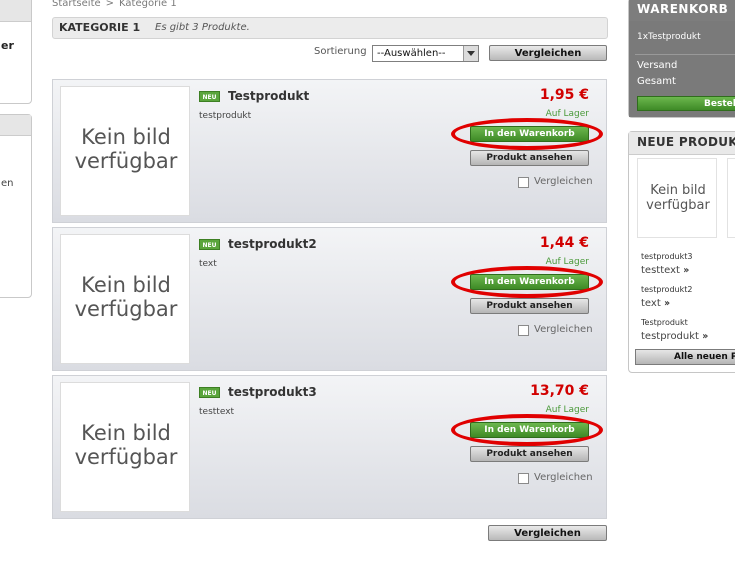 The image size is (735, 572). Describe the element at coordinates (340, 51) in the screenshot. I see `sort-label: Sortierung` at that location.